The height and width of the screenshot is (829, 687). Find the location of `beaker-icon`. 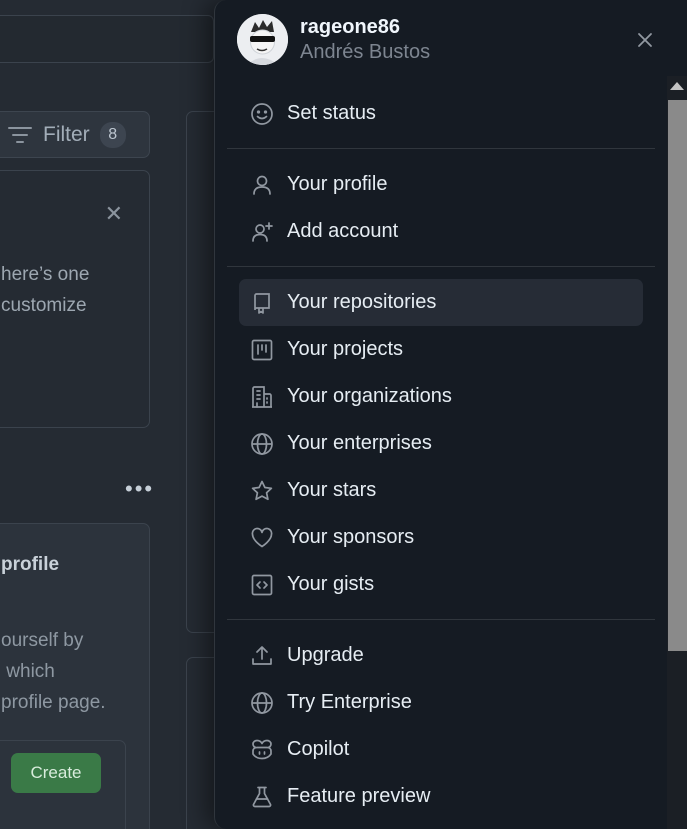

beaker-icon is located at coordinates (262, 797).